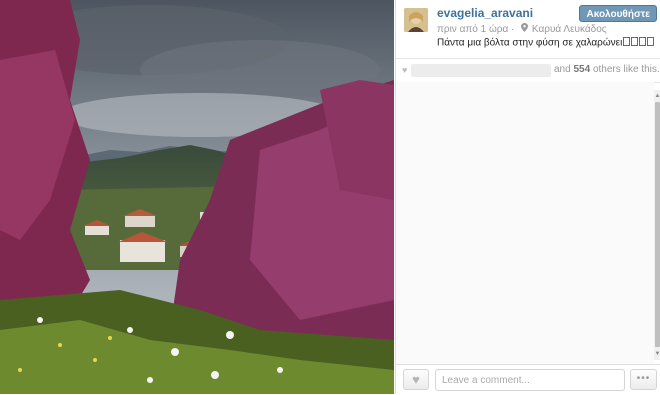 The height and width of the screenshot is (395, 660). What do you see at coordinates (618, 13) in the screenshot?
I see `follow-button: Ακολουθήστε` at bounding box center [618, 13].